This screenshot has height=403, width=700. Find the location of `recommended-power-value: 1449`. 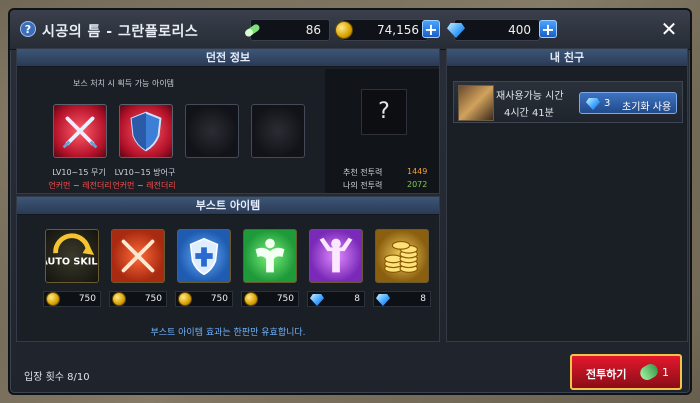

recommended-power-value: 1449 is located at coordinates (417, 171).